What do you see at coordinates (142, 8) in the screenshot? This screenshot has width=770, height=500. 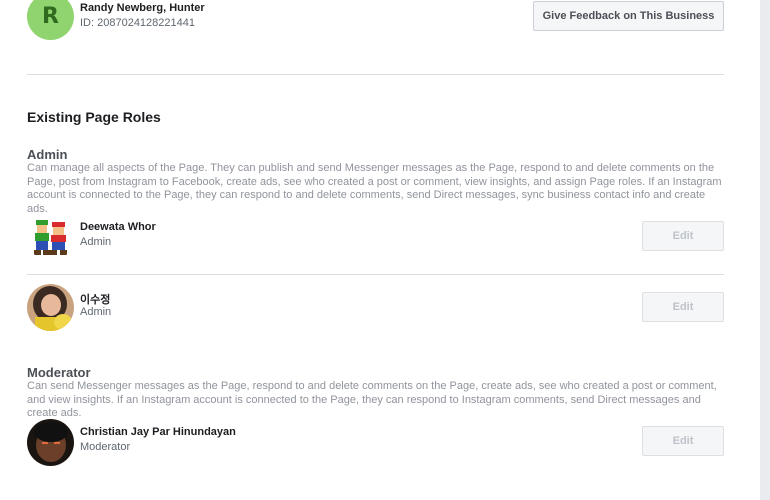 I see `user-name: Randy Newberg, Hunter` at bounding box center [142, 8].